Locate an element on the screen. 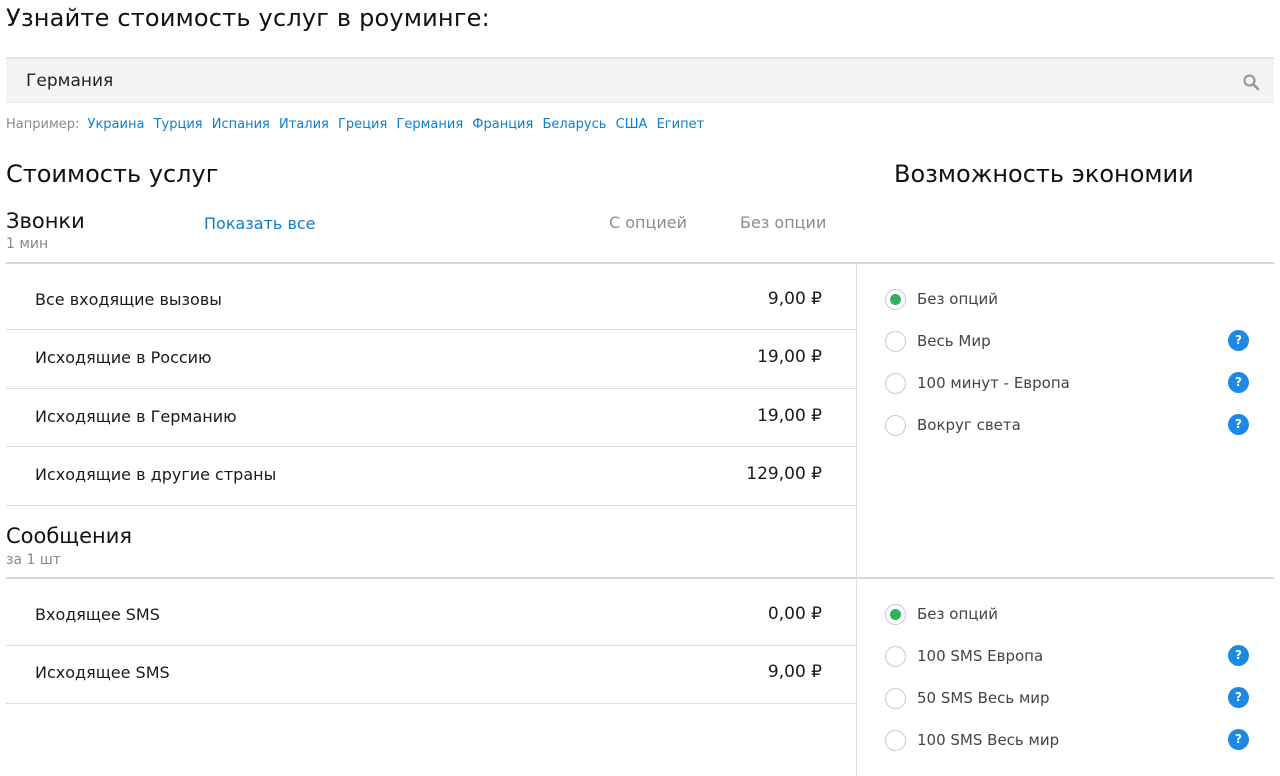 The height and width of the screenshot is (776, 1280). search-icon is located at coordinates (1251, 82).